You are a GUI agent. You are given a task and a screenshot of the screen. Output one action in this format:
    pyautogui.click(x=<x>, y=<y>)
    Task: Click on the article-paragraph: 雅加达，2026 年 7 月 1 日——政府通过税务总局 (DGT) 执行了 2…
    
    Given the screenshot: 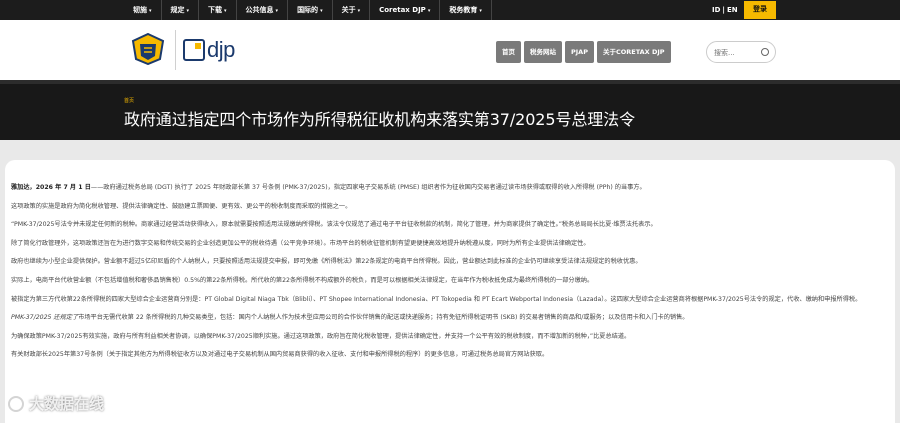 What is the action you would take?
    pyautogui.click(x=446, y=188)
    